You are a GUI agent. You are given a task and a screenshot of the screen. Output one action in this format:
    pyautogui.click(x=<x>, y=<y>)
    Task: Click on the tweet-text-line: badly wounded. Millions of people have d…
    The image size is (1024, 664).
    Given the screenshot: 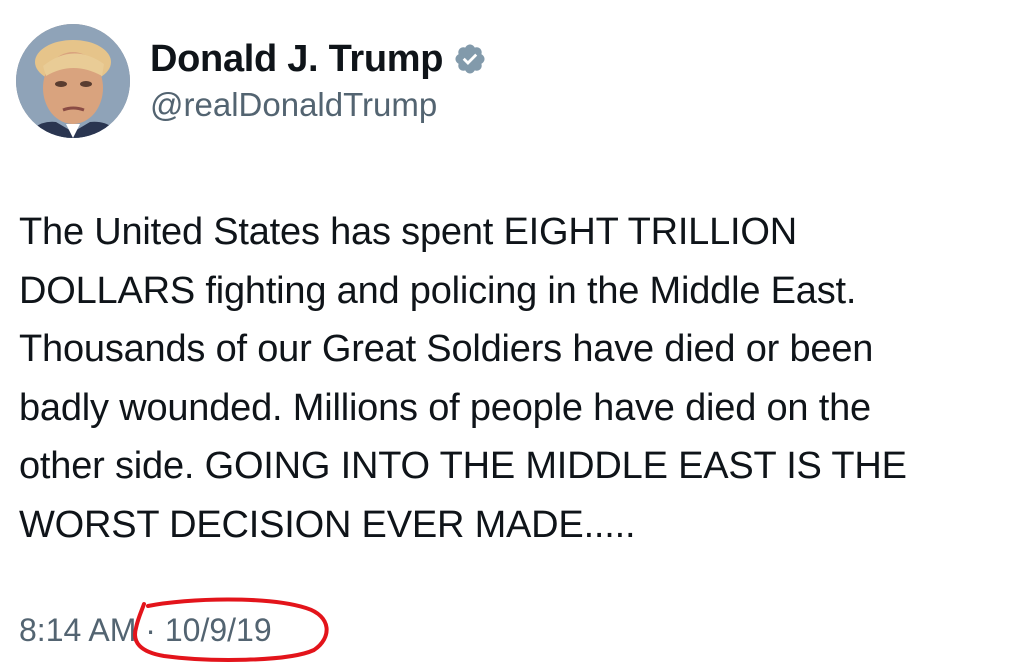 What is the action you would take?
    pyautogui.click(x=445, y=407)
    